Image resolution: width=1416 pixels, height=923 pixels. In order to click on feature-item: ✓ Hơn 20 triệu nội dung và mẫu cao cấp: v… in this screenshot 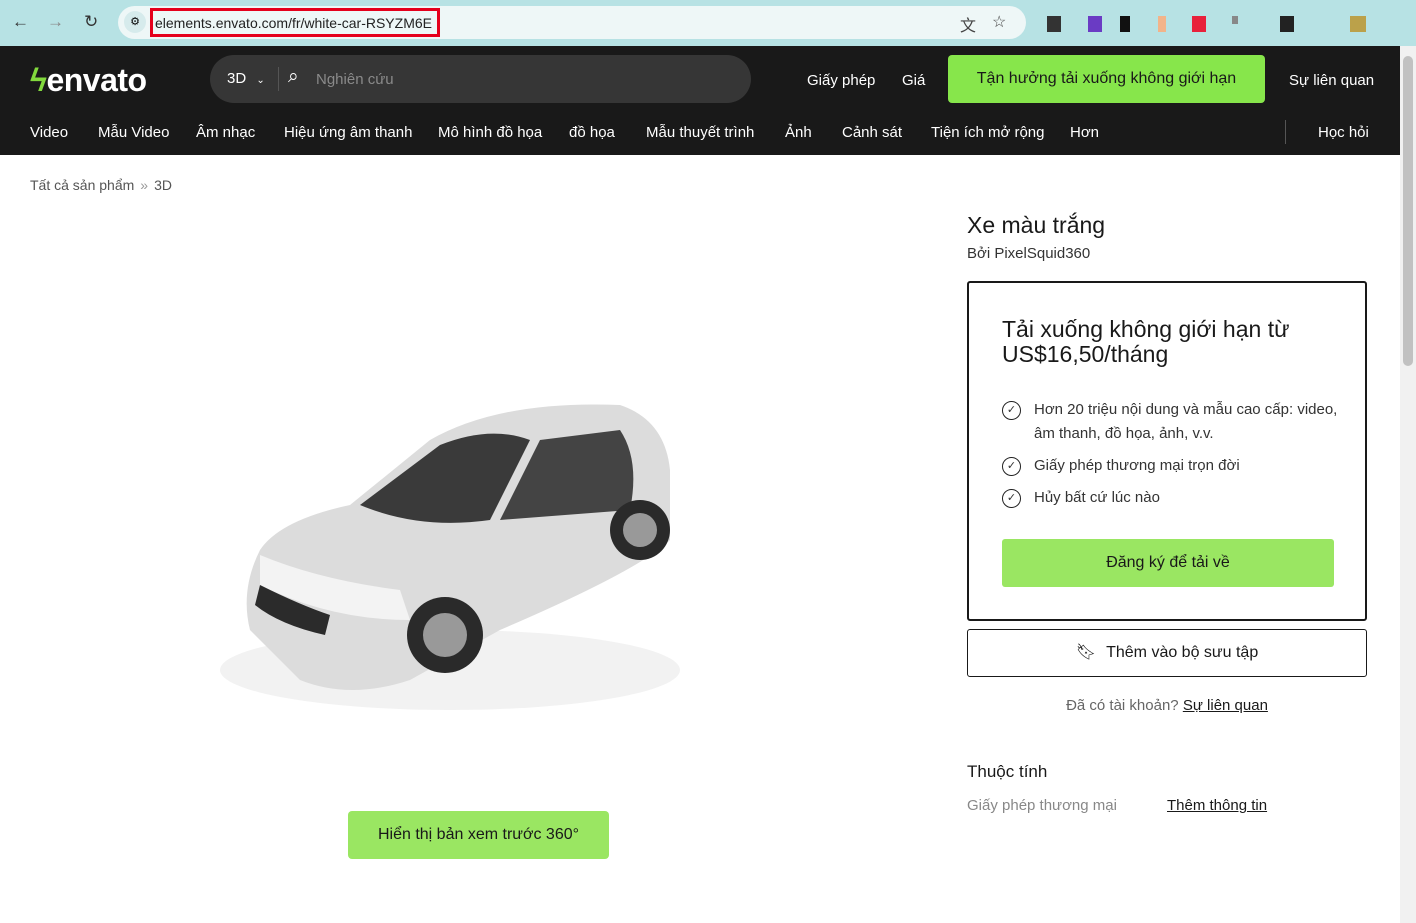, I will do `click(1172, 422)`.